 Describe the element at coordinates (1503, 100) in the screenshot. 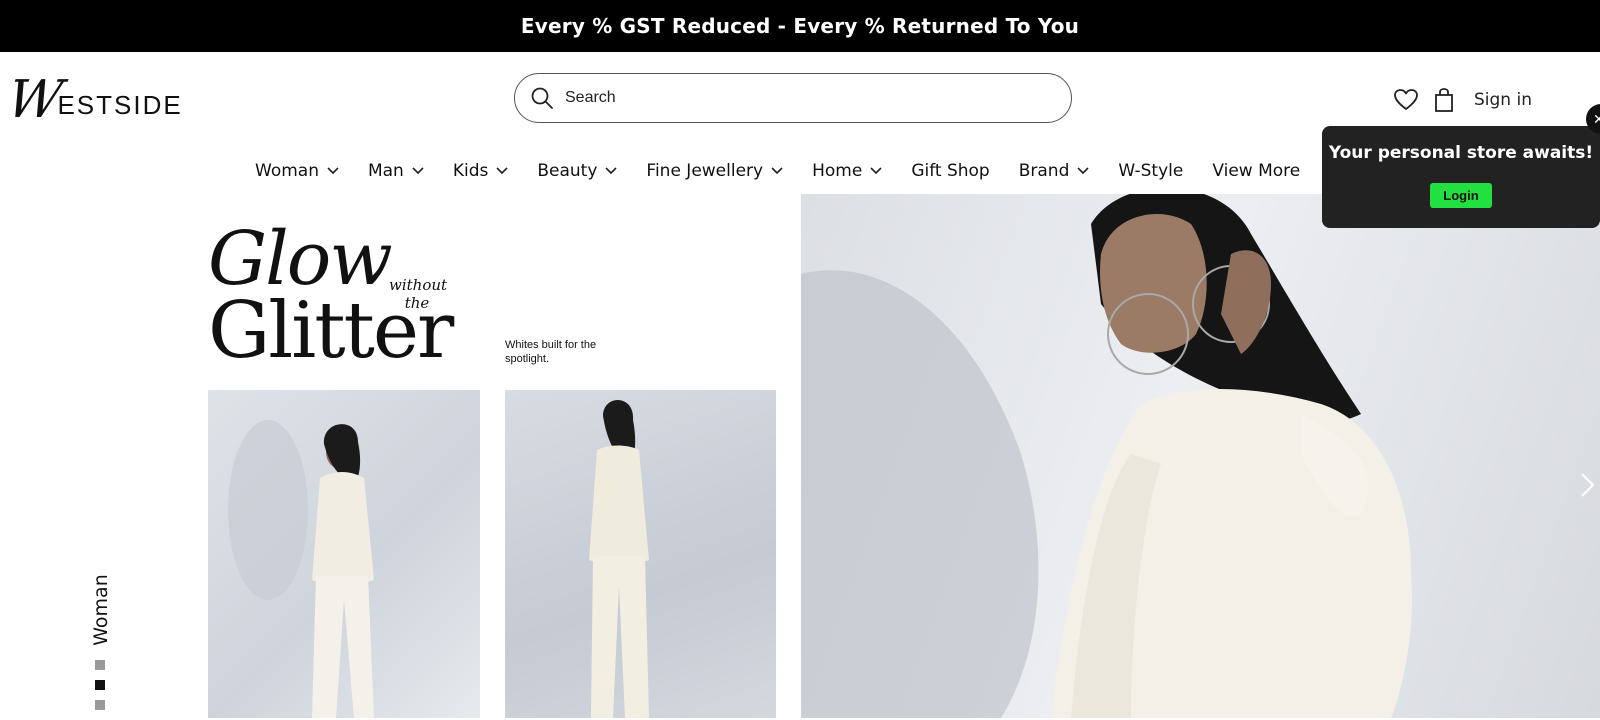

I see `sign-in-link: Sign in` at that location.